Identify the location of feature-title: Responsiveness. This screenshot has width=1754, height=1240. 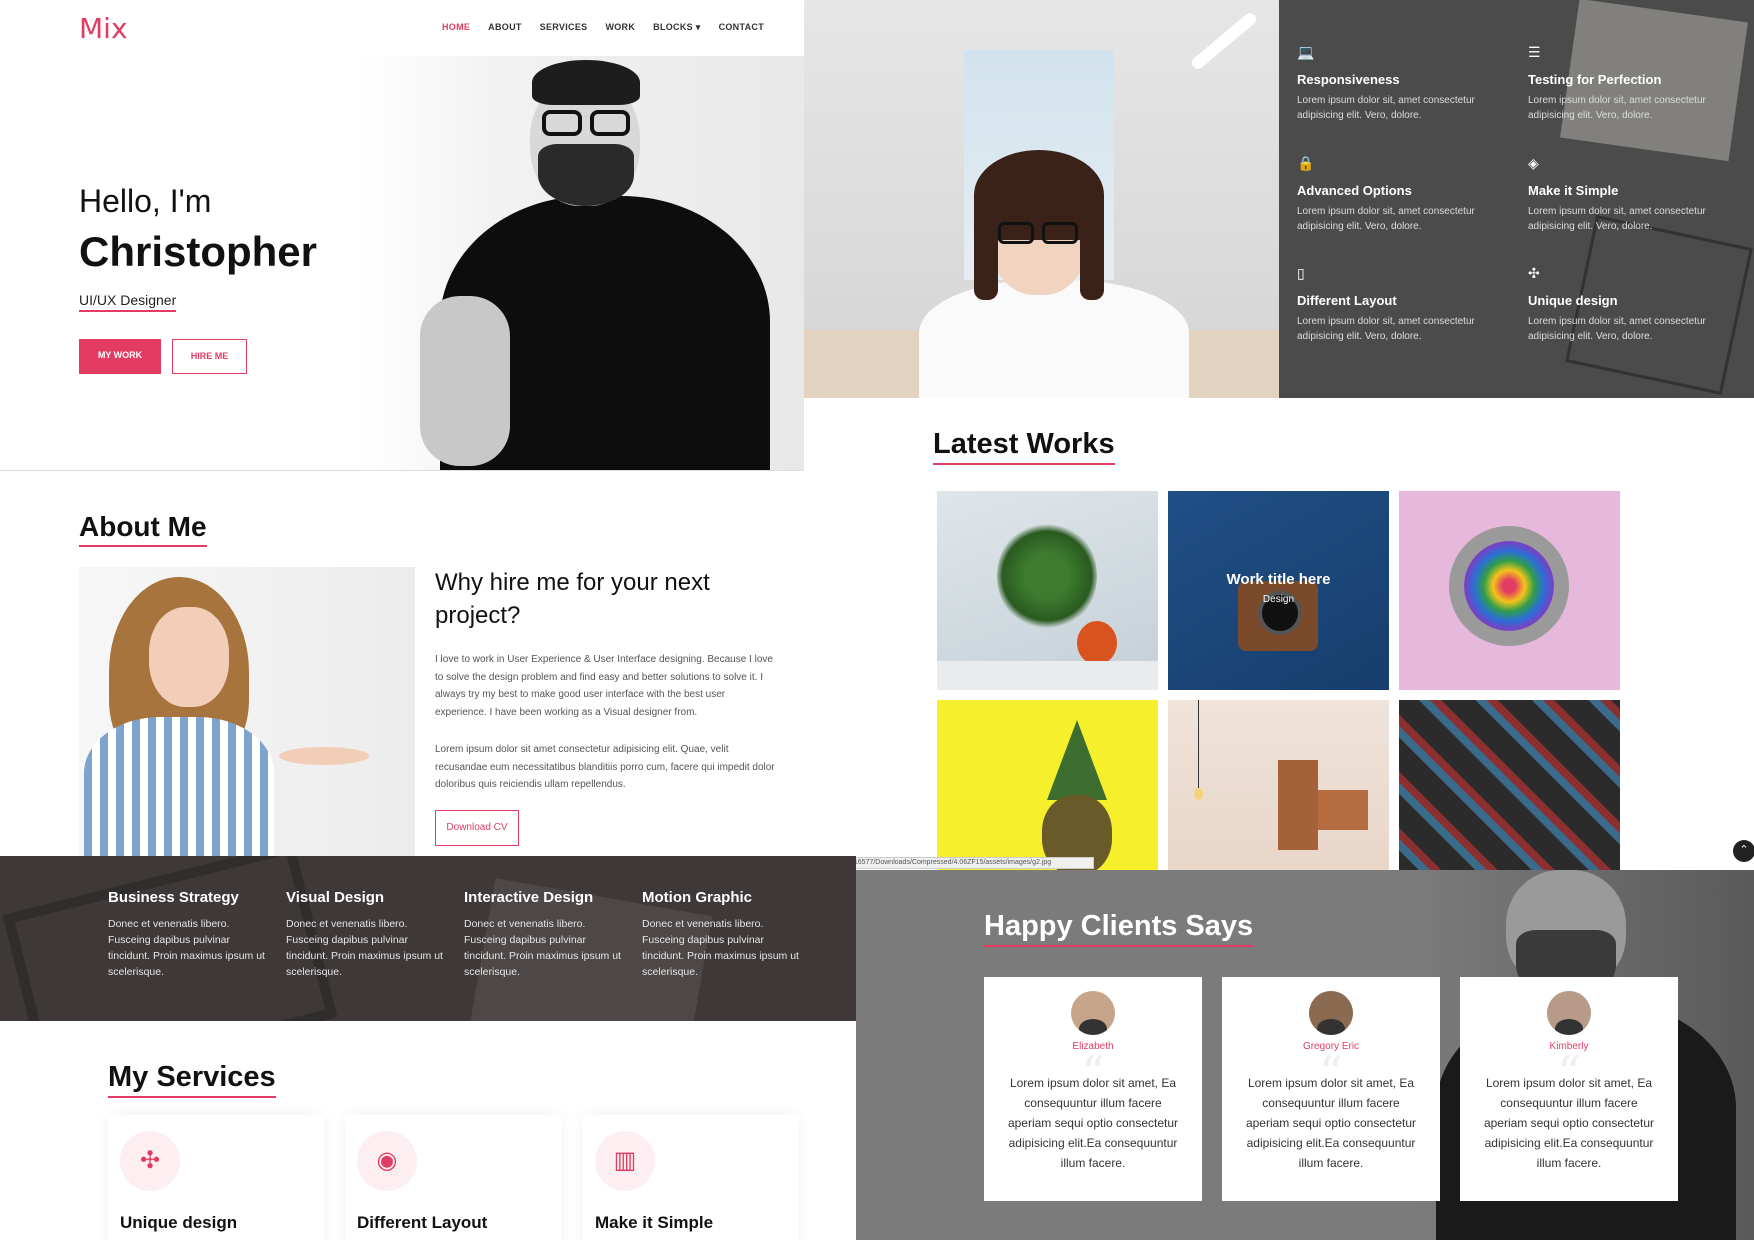
(1348, 79).